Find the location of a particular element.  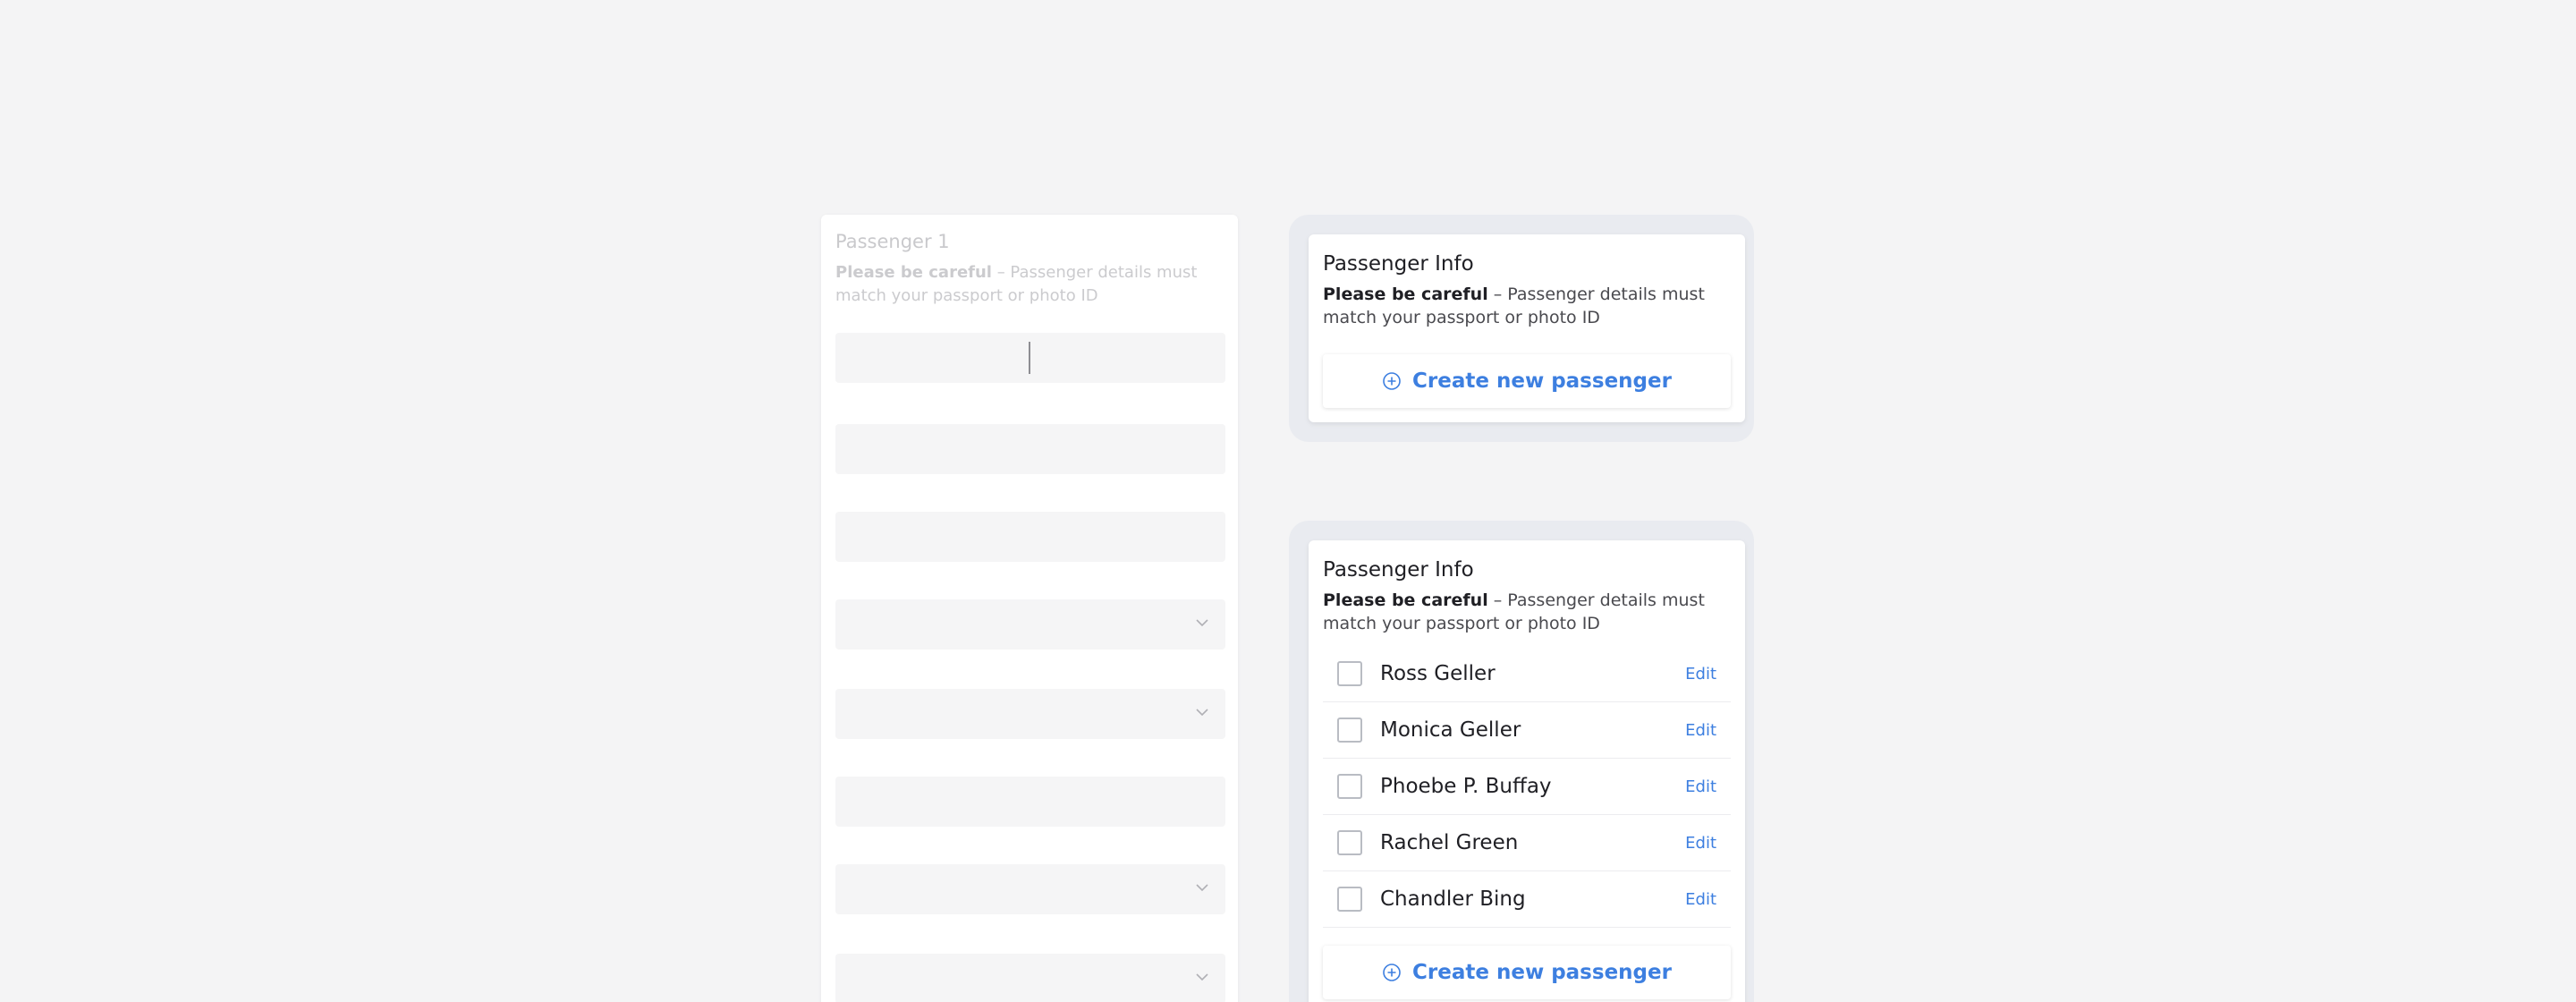

passenger-name: Phoebe P. Buffay is located at coordinates (1466, 787).